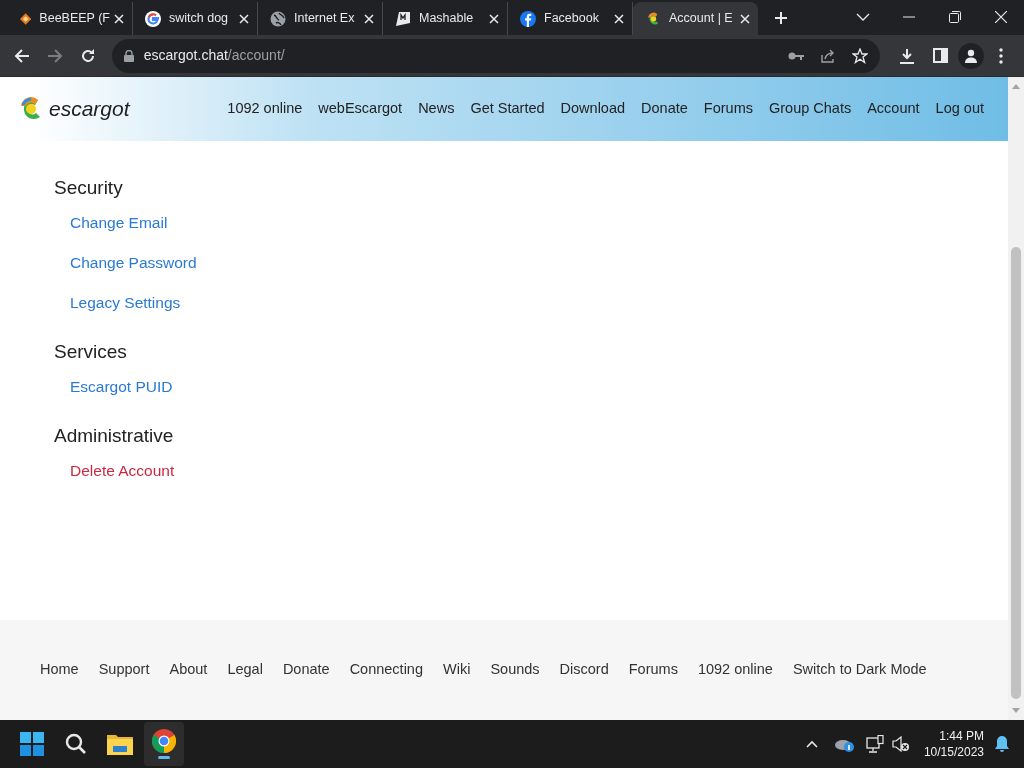 The width and height of the screenshot is (1024, 768). What do you see at coordinates (953, 752) in the screenshot?
I see `clock-date: 10/15/2023` at bounding box center [953, 752].